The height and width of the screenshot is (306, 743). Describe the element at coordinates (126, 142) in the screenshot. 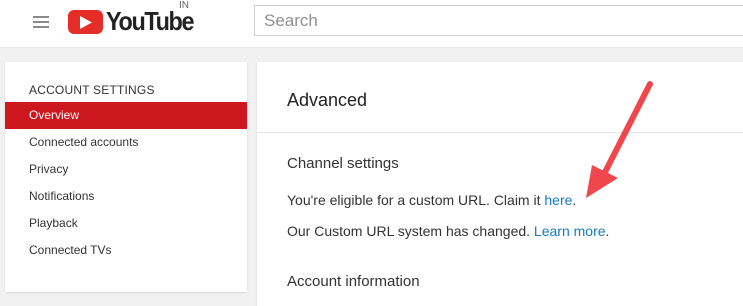

I see `sidebar-item-connected-accounts: Connected accounts` at that location.